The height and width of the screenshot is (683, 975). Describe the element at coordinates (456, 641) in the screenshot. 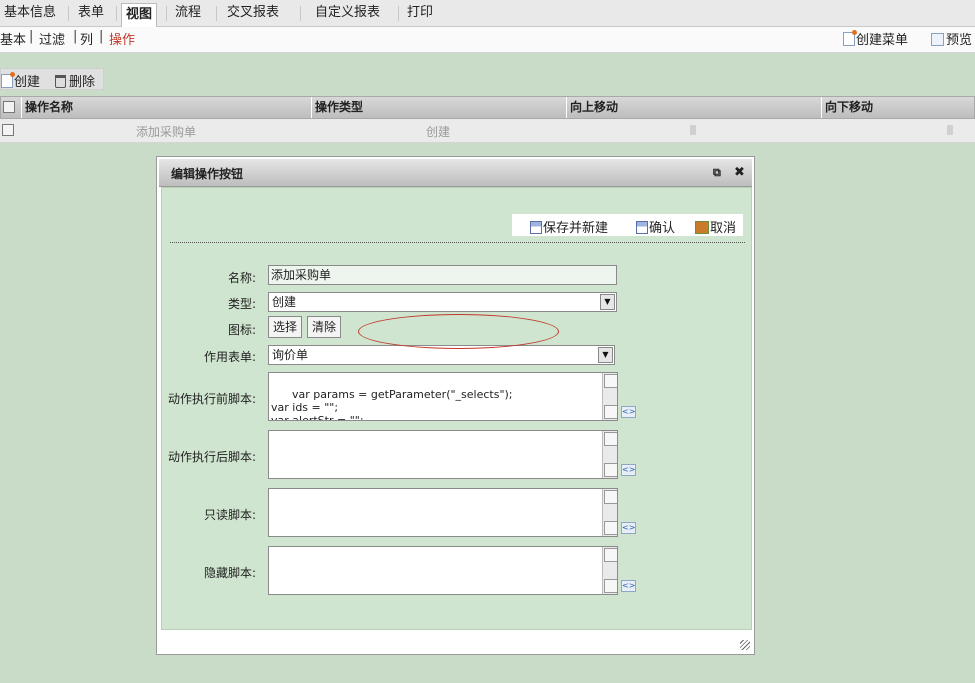

I see `dialog-footer` at that location.